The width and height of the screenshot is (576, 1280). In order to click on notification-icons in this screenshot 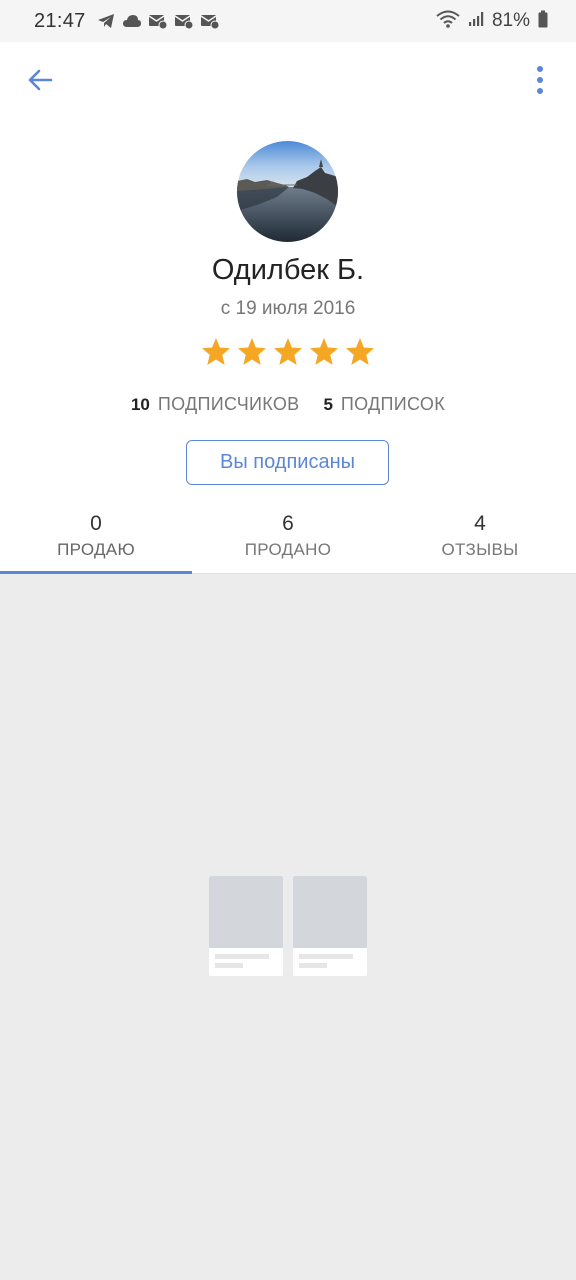, I will do `click(158, 21)`.